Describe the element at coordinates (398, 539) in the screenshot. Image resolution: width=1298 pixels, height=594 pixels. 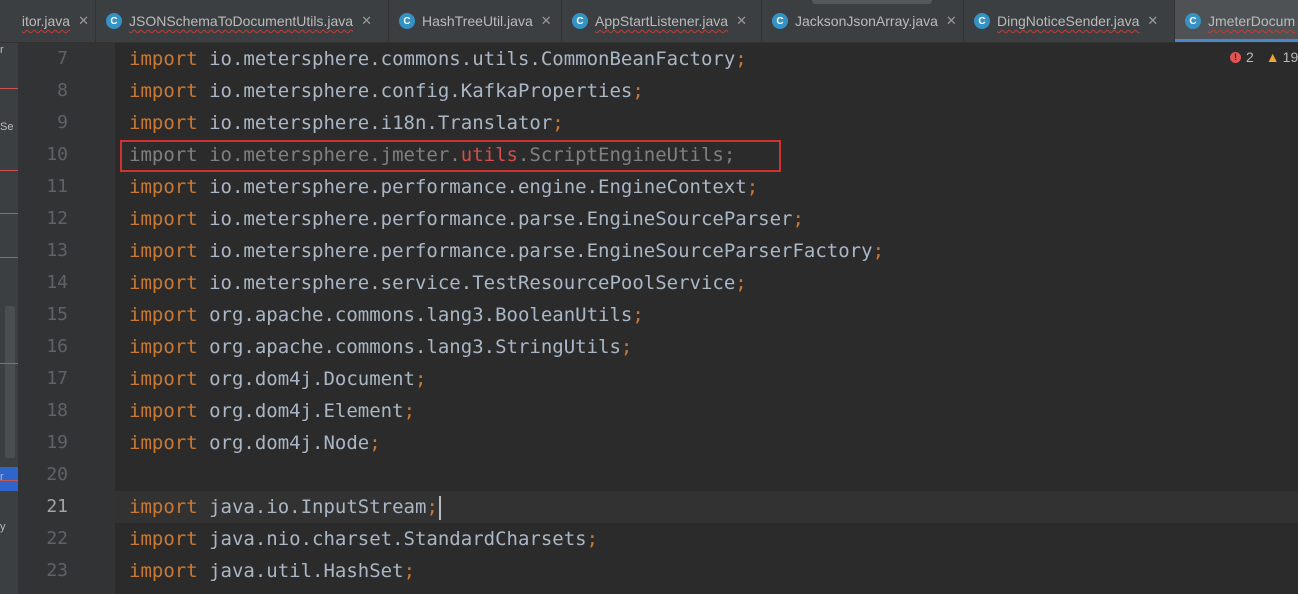
I see `import-path: java.nio.charset.StandardCharsets` at that location.